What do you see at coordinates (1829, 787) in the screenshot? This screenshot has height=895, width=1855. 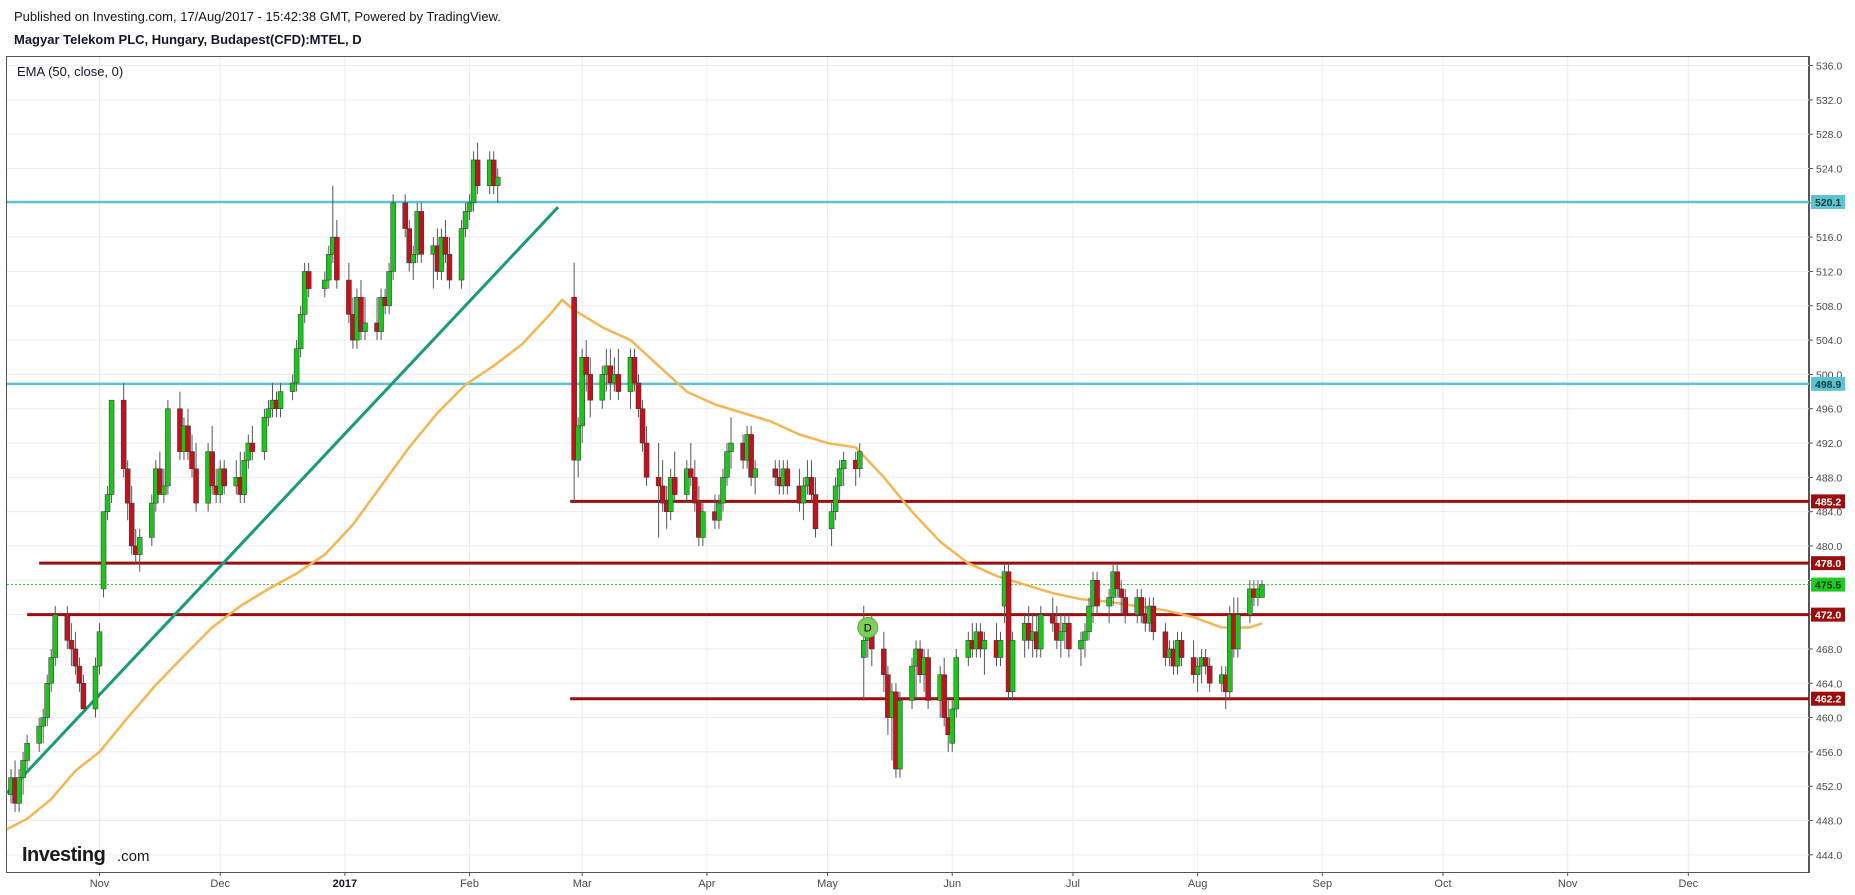 I see `price-tick-label: 452.0` at bounding box center [1829, 787].